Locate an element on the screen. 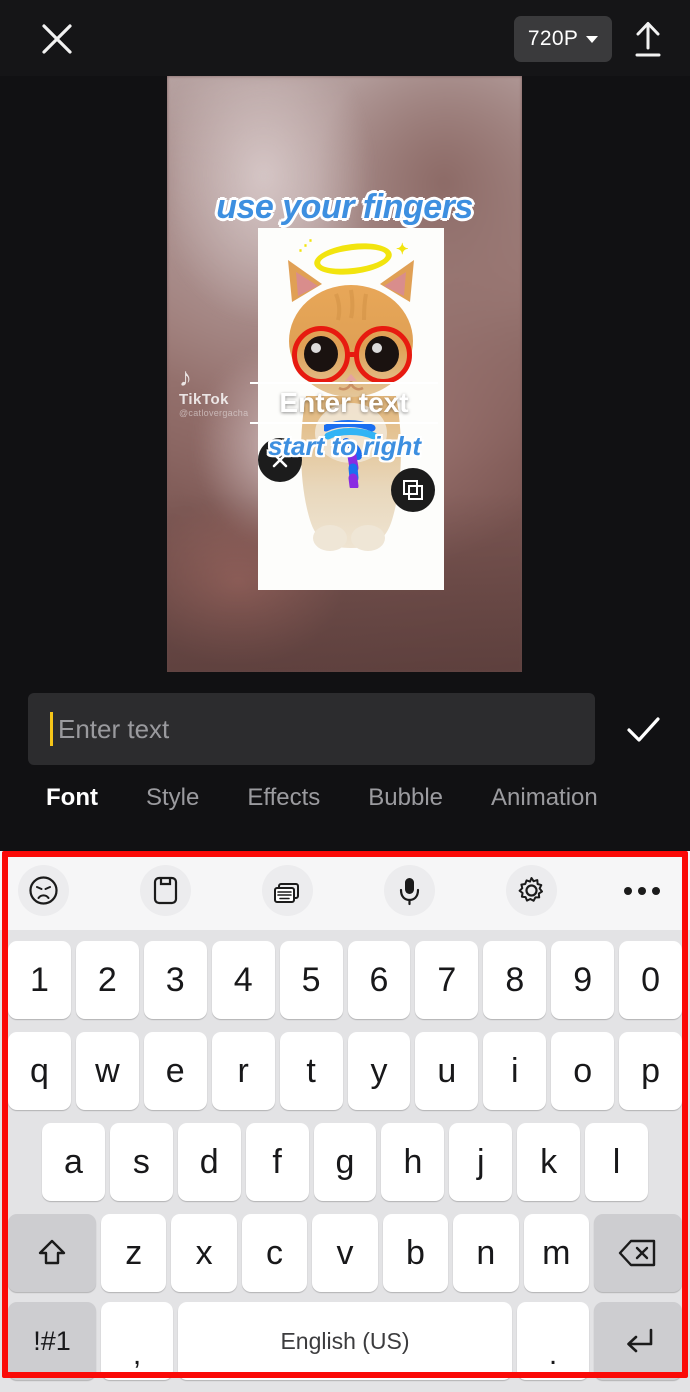 This screenshot has width=690, height=1392. overlay-text-label: Enter text is located at coordinates (344, 402).